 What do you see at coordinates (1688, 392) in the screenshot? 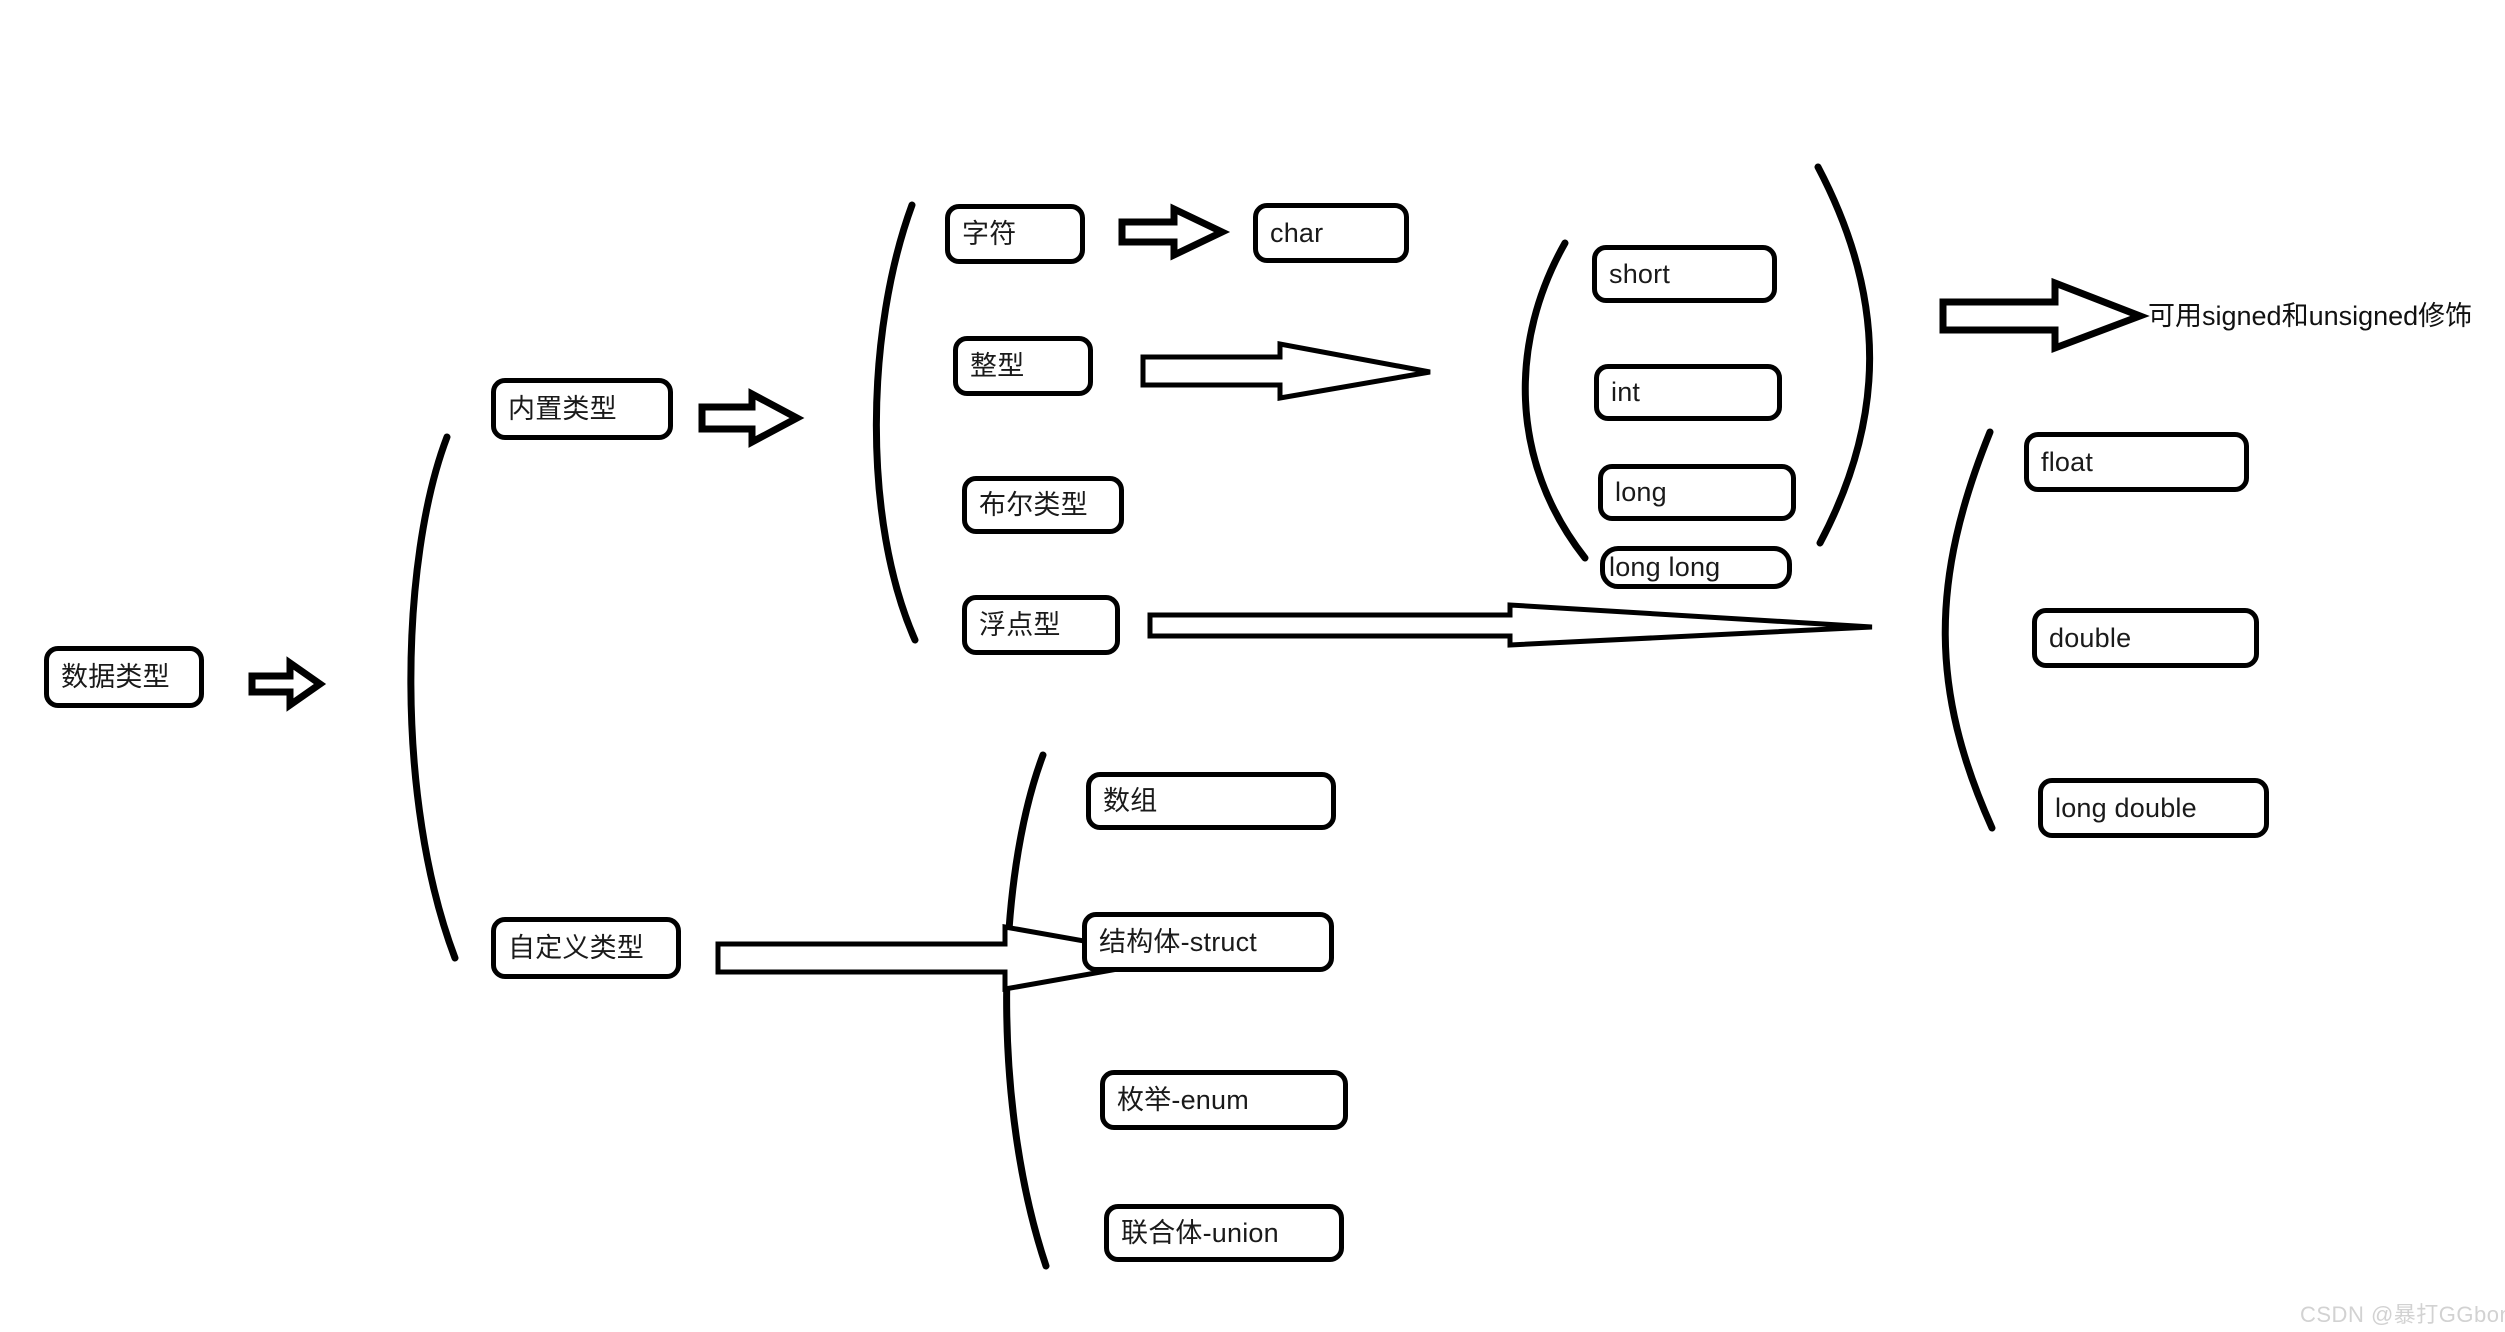
I see `node-type-int: int` at bounding box center [1688, 392].